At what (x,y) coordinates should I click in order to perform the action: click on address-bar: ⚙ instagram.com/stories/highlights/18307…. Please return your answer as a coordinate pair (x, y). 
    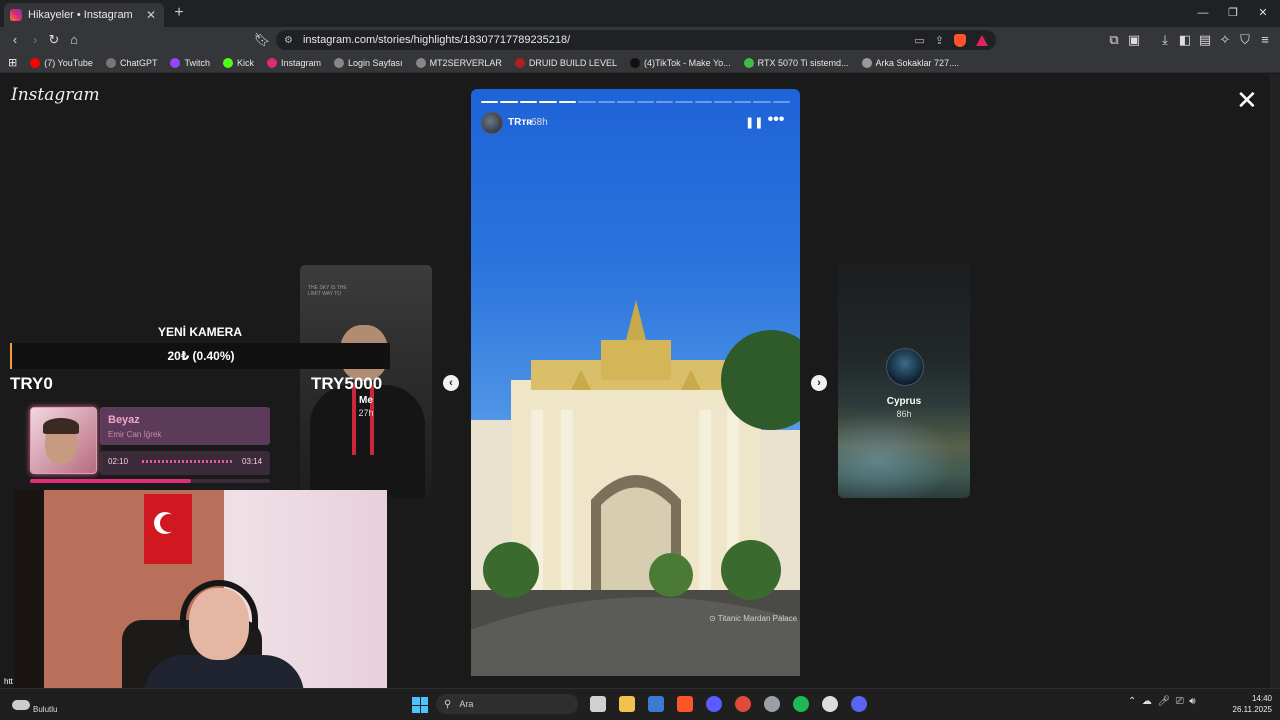
    Looking at the image, I should click on (636, 40).